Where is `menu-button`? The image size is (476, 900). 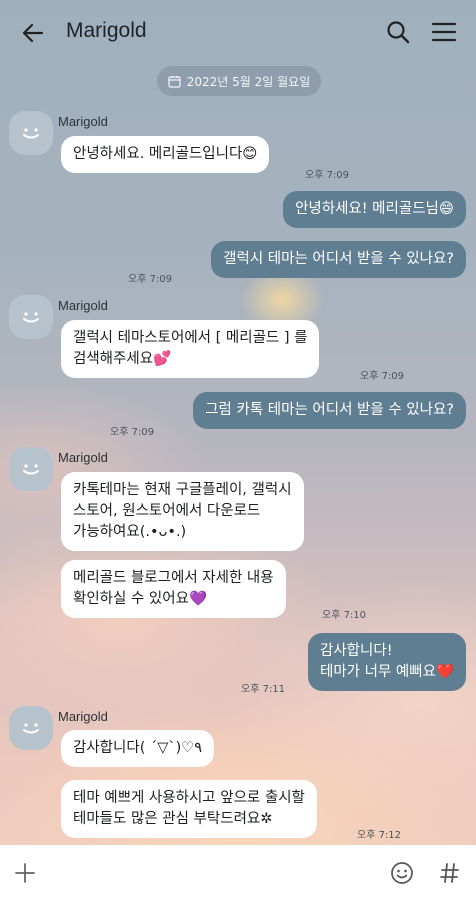
menu-button is located at coordinates (444, 32).